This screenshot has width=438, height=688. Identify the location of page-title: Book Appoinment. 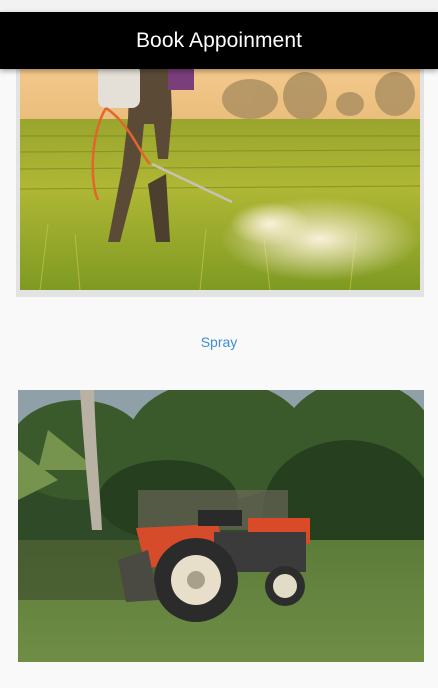
(219, 40).